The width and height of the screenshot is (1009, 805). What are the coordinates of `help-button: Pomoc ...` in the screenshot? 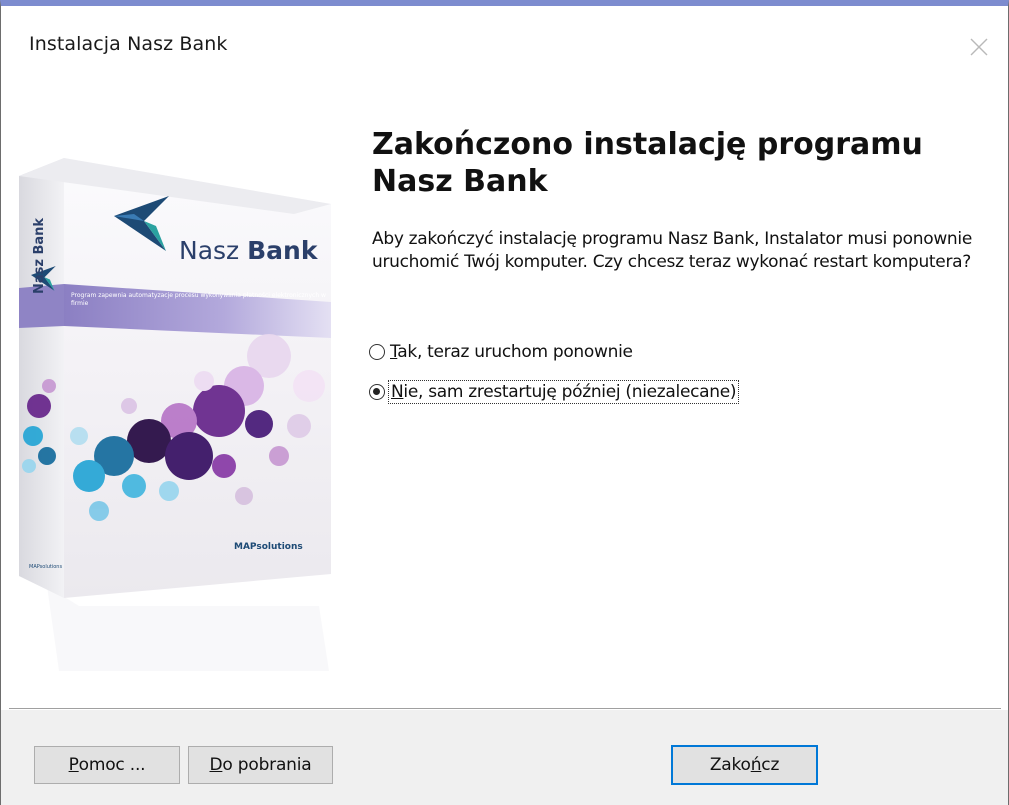 It's located at (107, 765).